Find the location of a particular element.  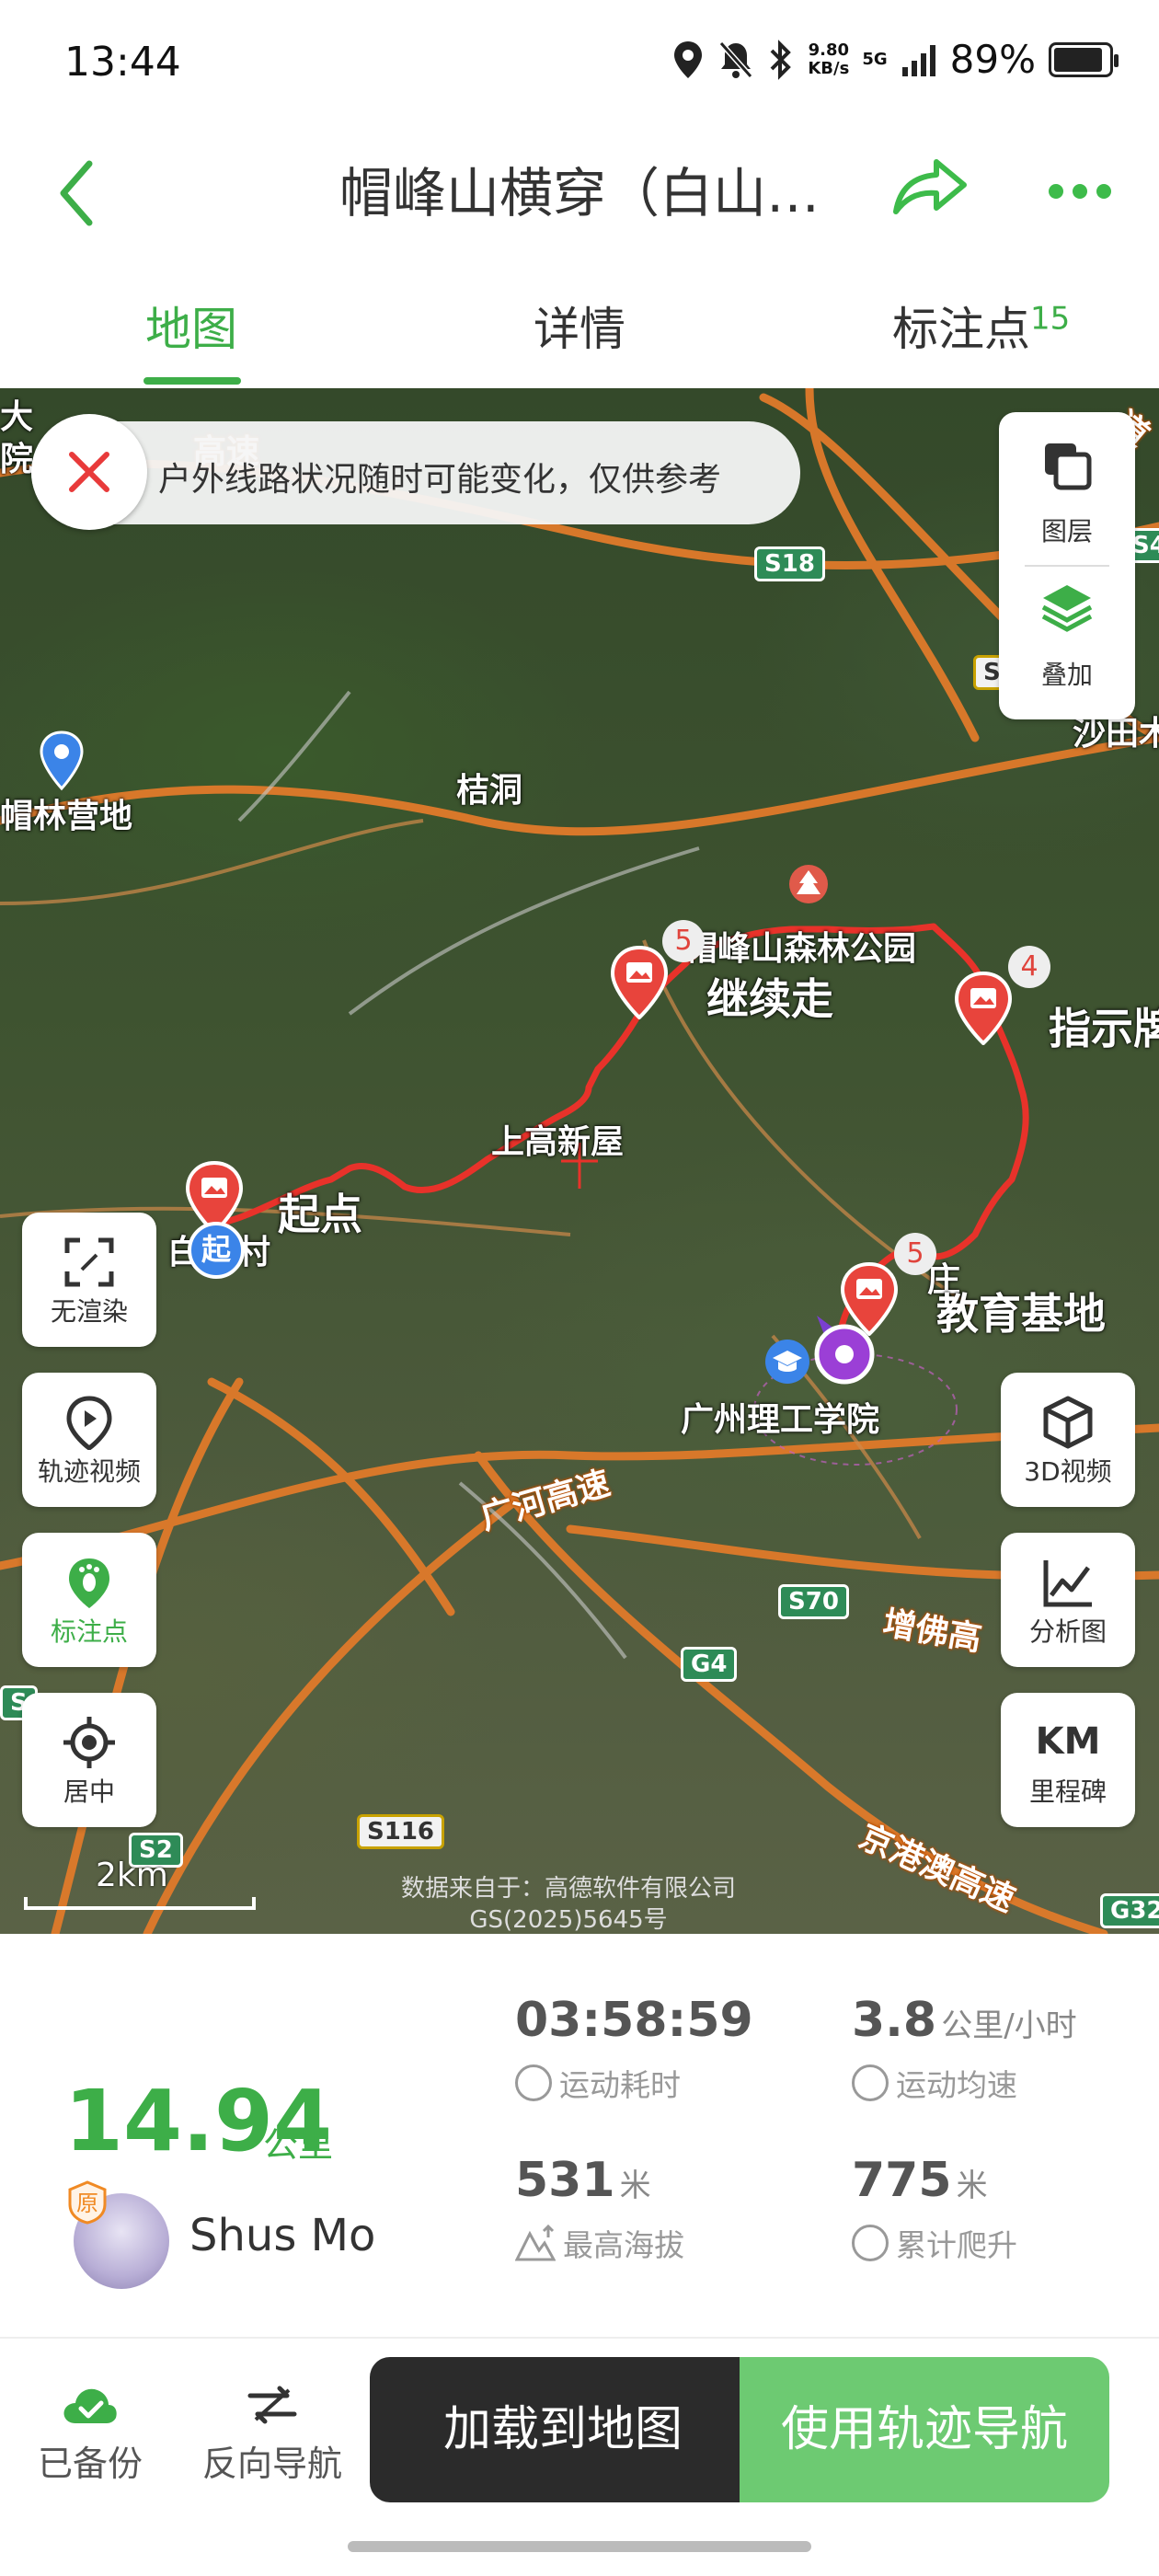

cloud-check-icon is located at coordinates (90, 2405).